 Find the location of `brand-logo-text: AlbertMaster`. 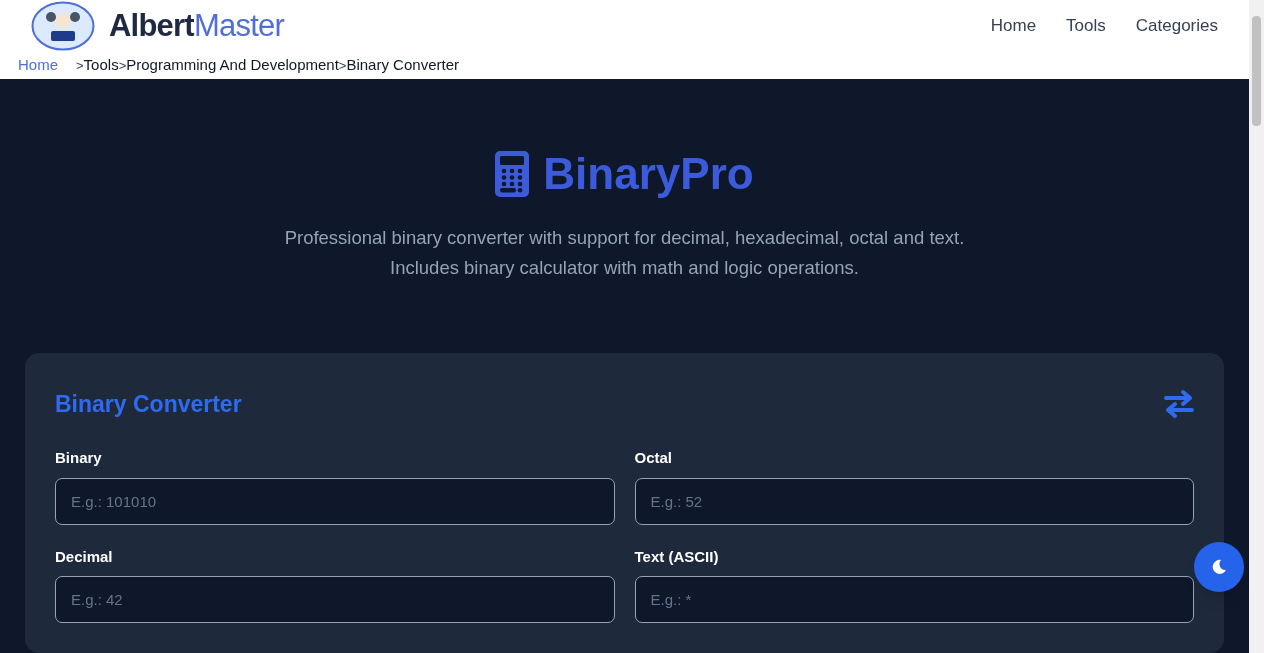

brand-logo-text: AlbertMaster is located at coordinates (196, 26).